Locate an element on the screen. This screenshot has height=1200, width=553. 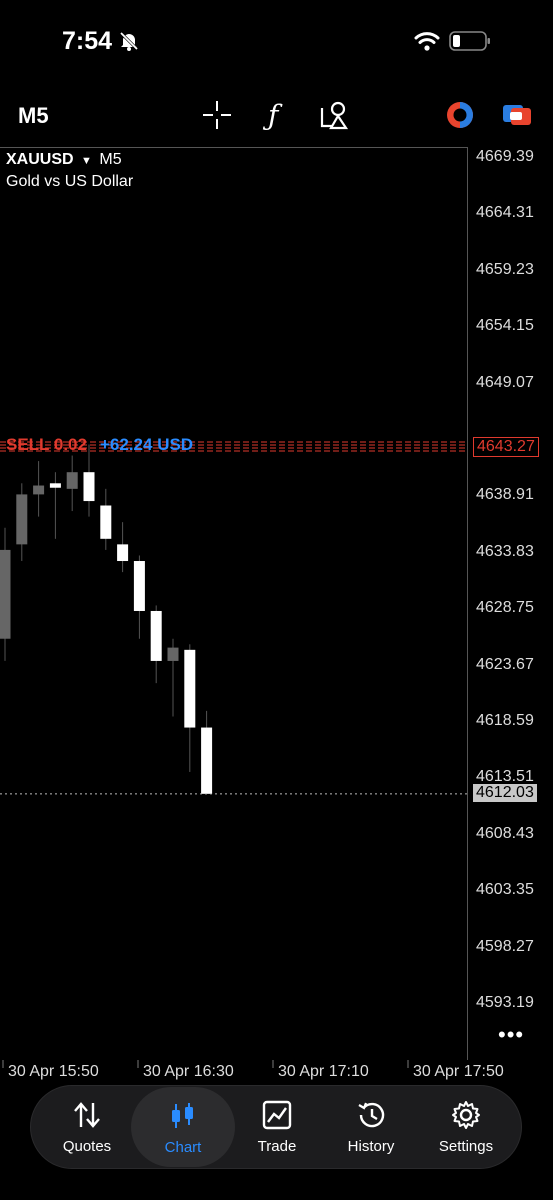
nav-trade: Trade is located at coordinates (277, 1127).